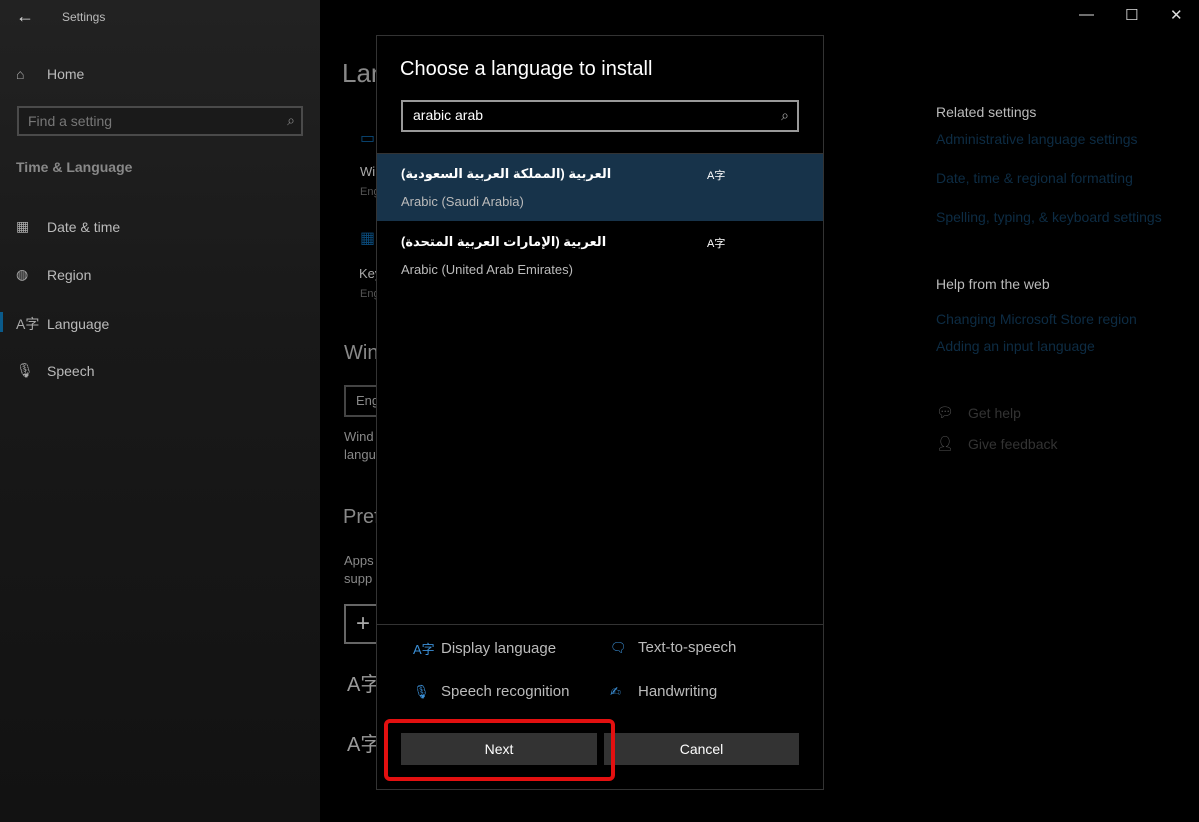  What do you see at coordinates (994, 413) in the screenshot?
I see `get-help-link: Get help` at bounding box center [994, 413].